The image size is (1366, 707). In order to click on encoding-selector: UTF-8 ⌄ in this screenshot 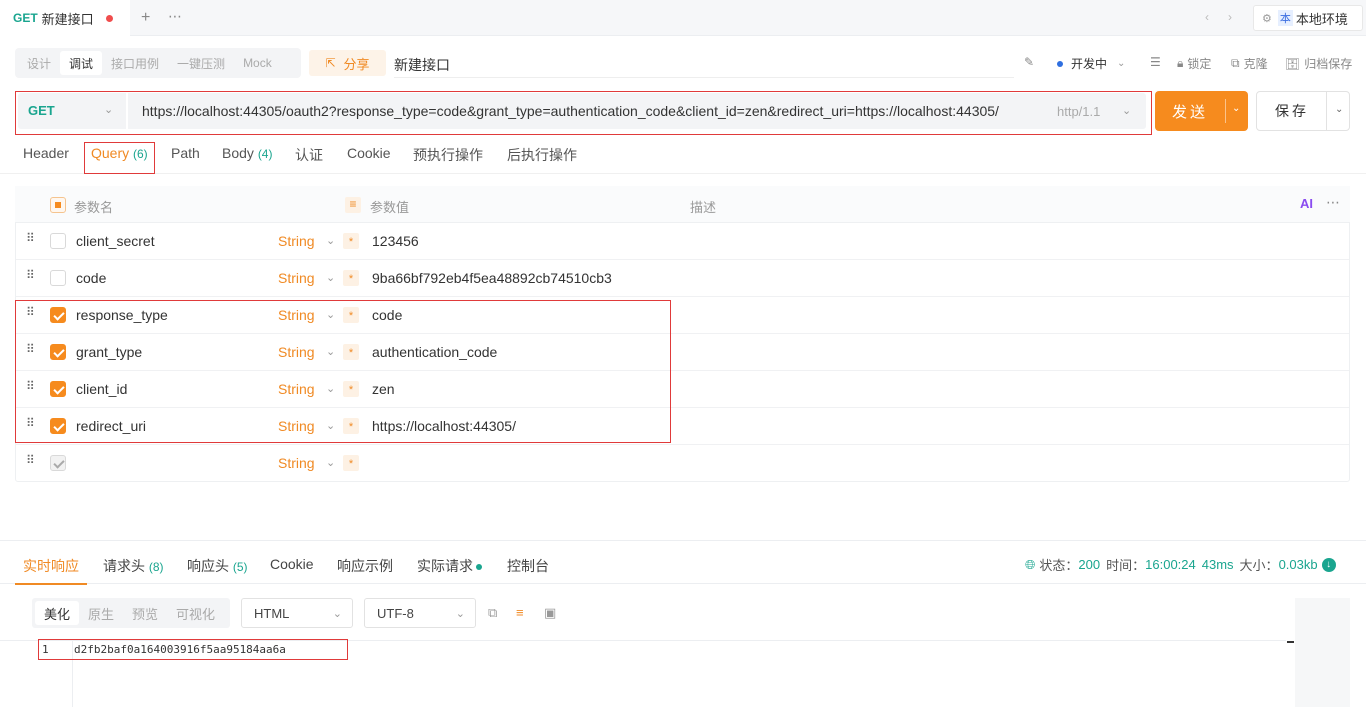, I will do `click(420, 613)`.